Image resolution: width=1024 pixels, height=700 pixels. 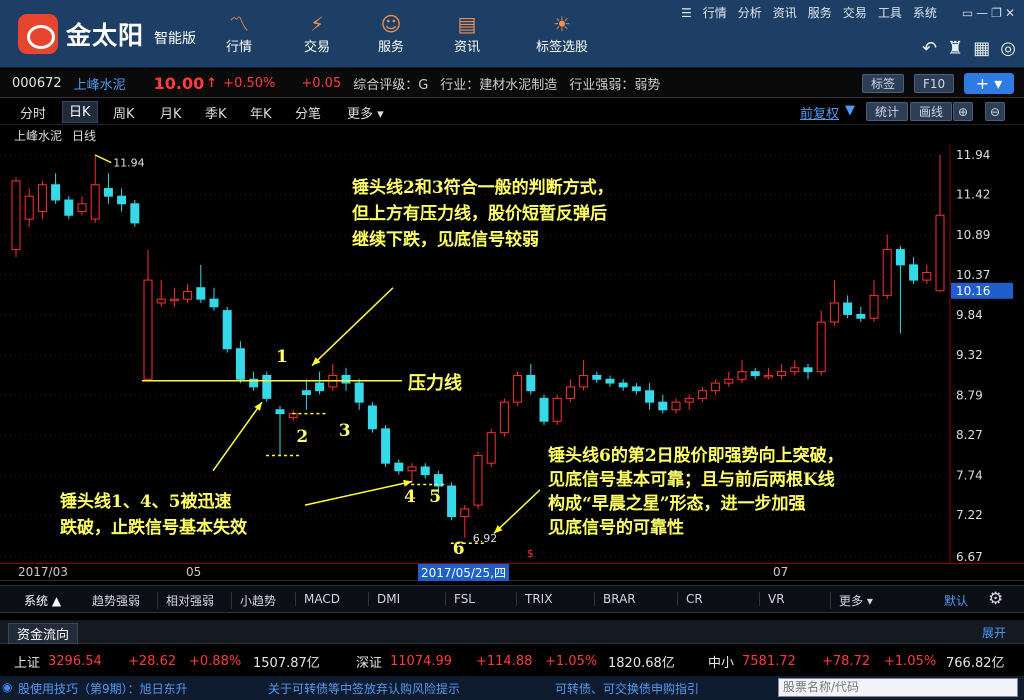 What do you see at coordinates (42, 600) in the screenshot?
I see `system-toggle: 系统 ▲` at bounding box center [42, 600].